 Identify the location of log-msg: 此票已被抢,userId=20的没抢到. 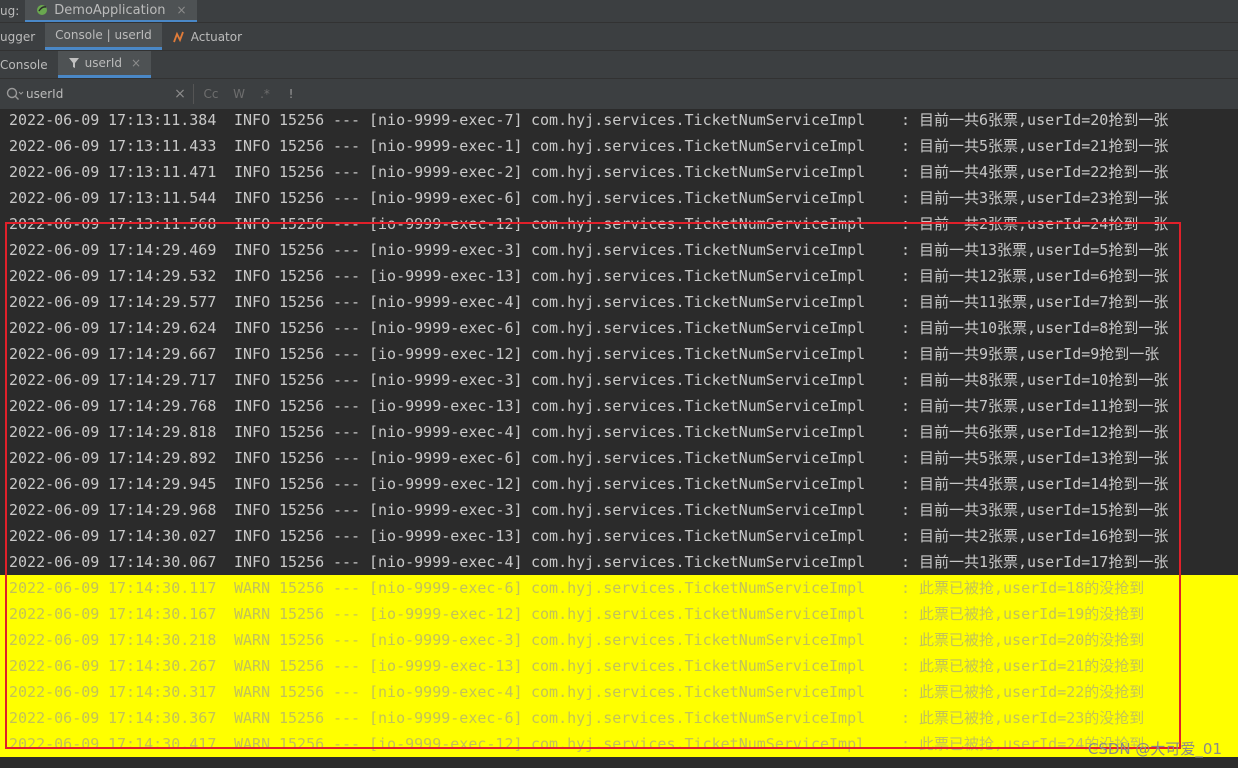
(1032, 640).